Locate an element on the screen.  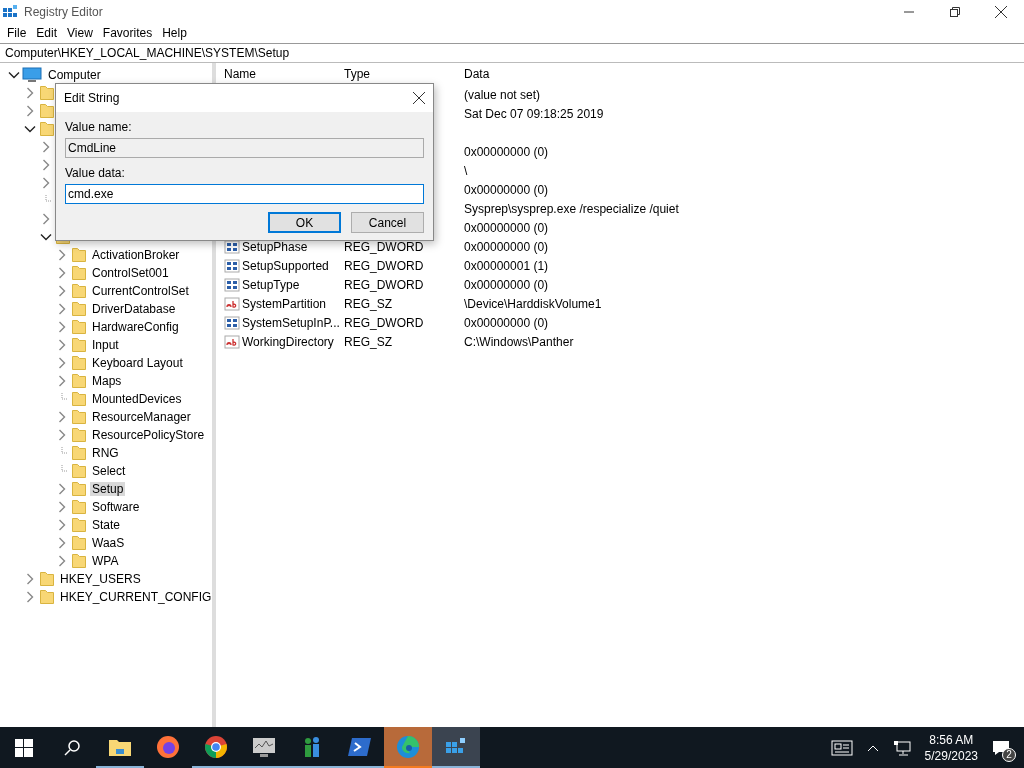
value-type: REG_DWORD is located at coordinates (384, 322).